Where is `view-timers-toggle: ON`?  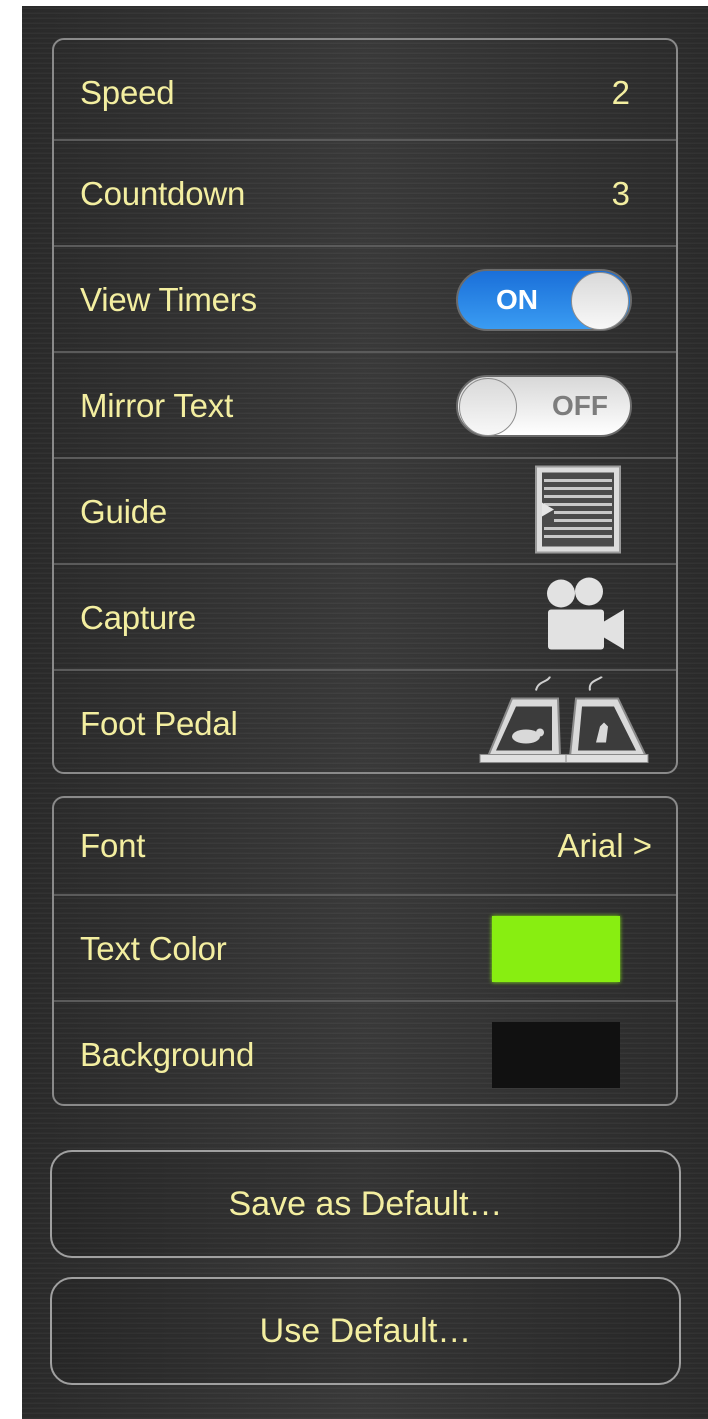
view-timers-toggle: ON is located at coordinates (544, 300).